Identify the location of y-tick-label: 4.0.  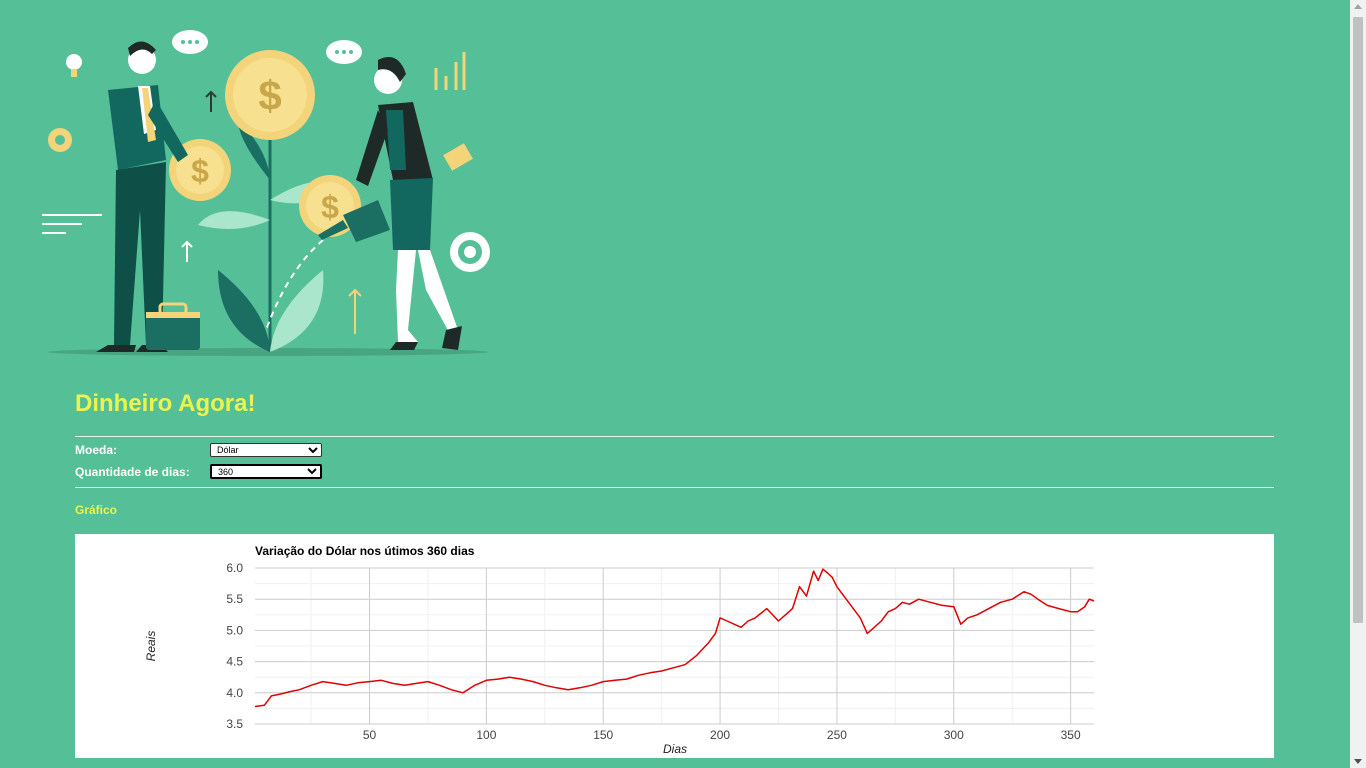
(234, 693).